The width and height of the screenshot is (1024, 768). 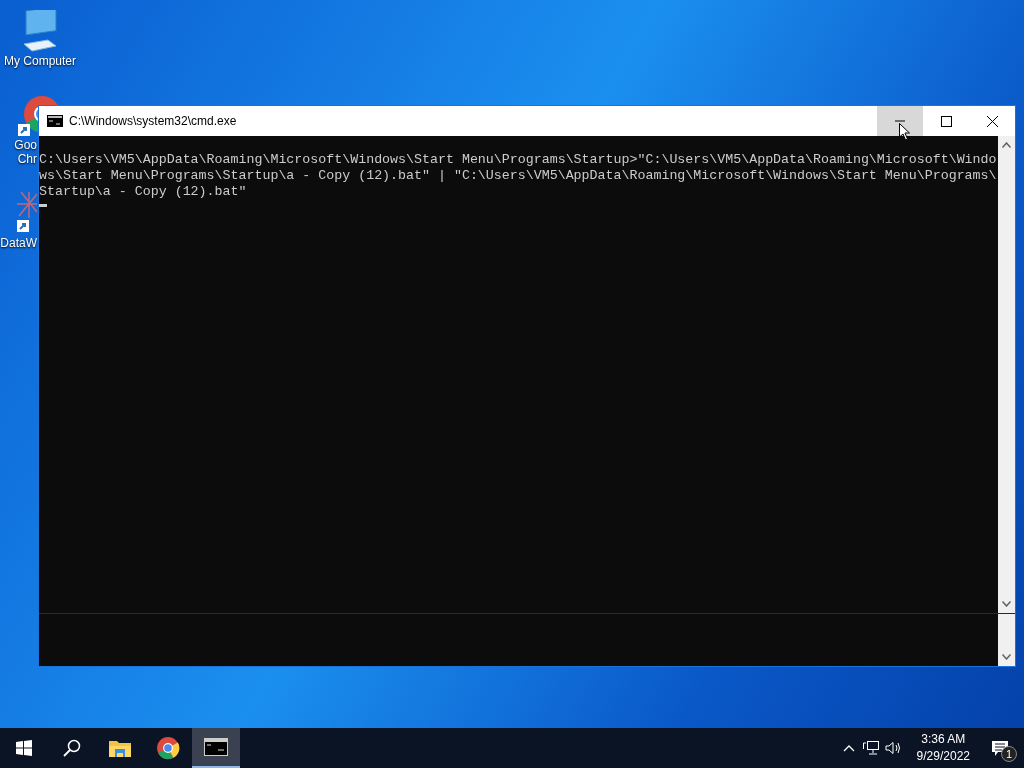 What do you see at coordinates (40, 61) in the screenshot?
I see `icon-label: My Computer` at bounding box center [40, 61].